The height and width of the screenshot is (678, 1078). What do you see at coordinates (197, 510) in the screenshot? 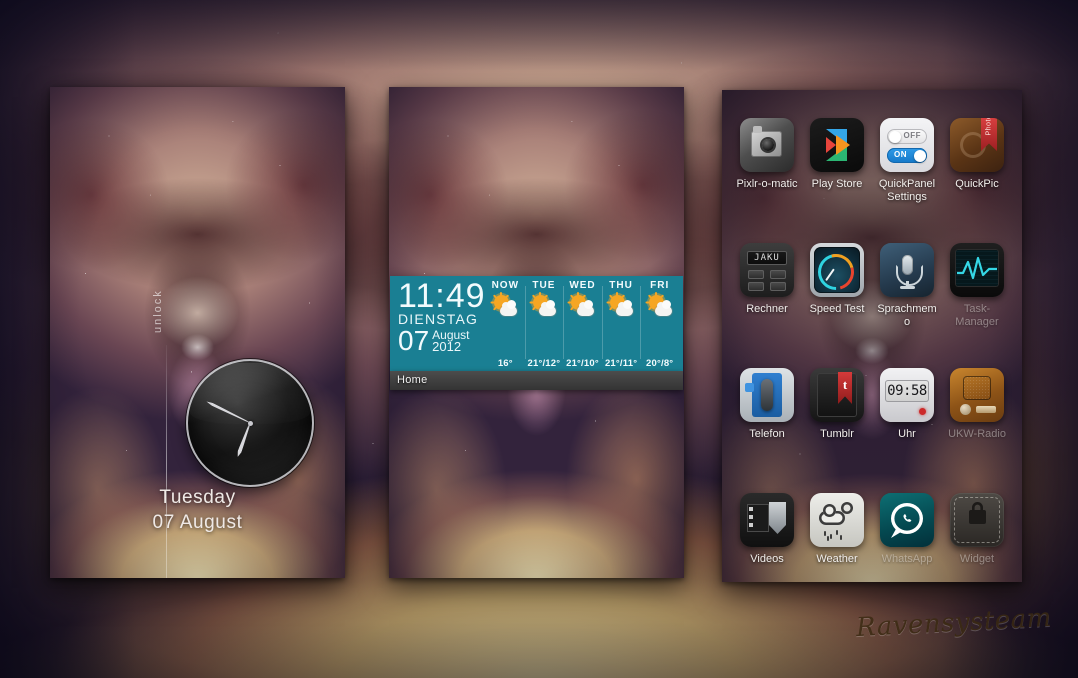
I see `lockscreen-date-block: Tuesday 07 August` at bounding box center [197, 510].